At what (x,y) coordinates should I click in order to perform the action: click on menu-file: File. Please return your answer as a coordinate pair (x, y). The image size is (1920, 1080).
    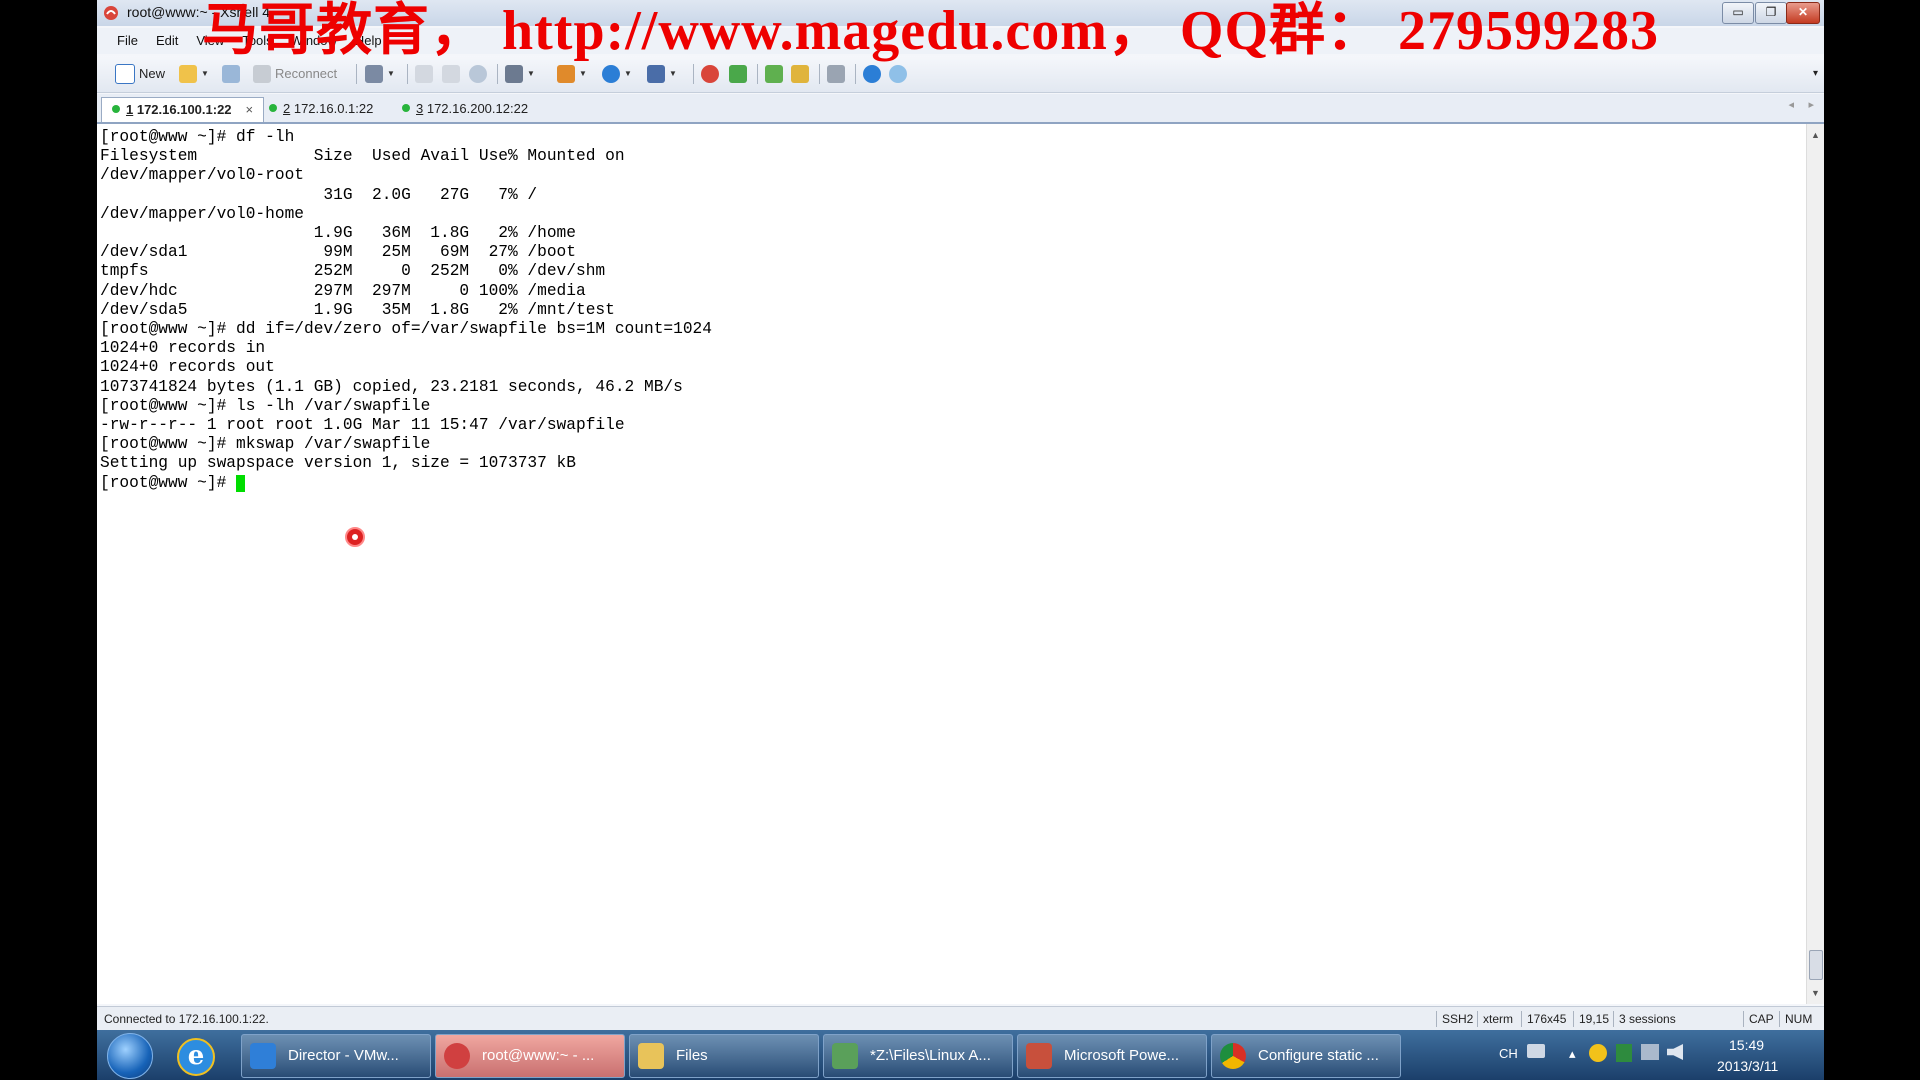
    Looking at the image, I should click on (127, 41).